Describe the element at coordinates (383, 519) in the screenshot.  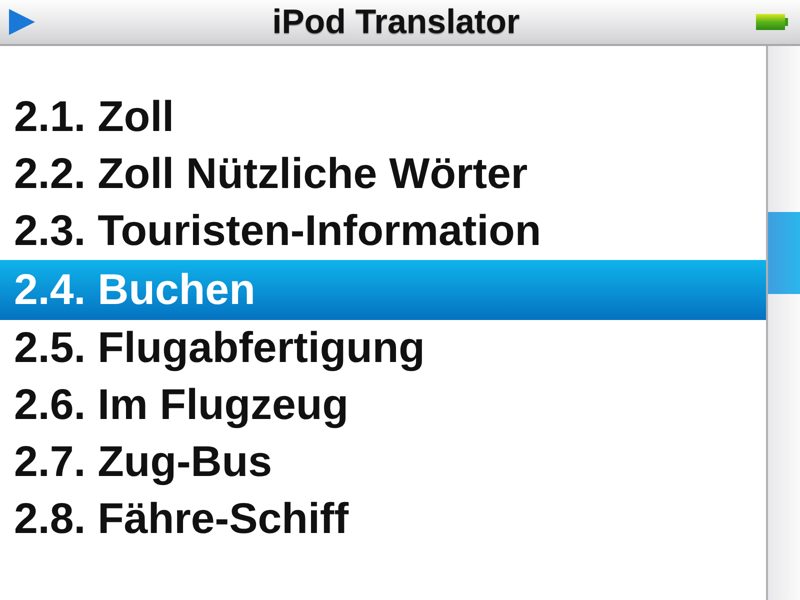
I see `menu-item: 2.8. Fähre-Schiff` at that location.